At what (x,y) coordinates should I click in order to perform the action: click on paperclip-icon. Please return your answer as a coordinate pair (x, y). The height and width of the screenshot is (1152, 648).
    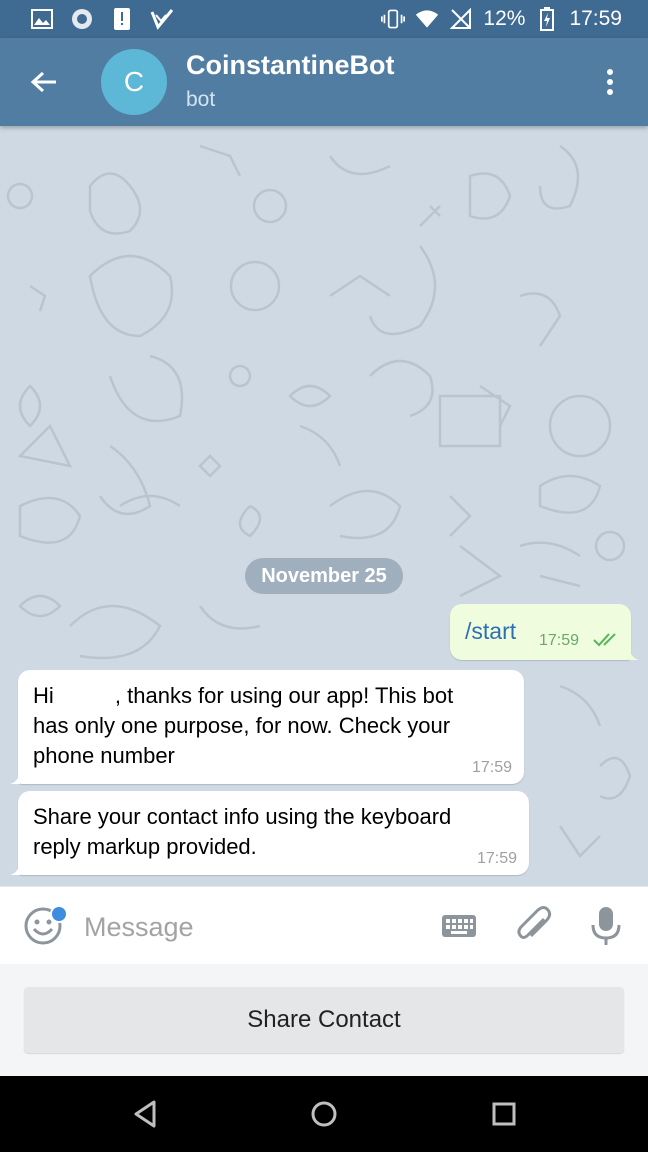
    Looking at the image, I should click on (534, 922).